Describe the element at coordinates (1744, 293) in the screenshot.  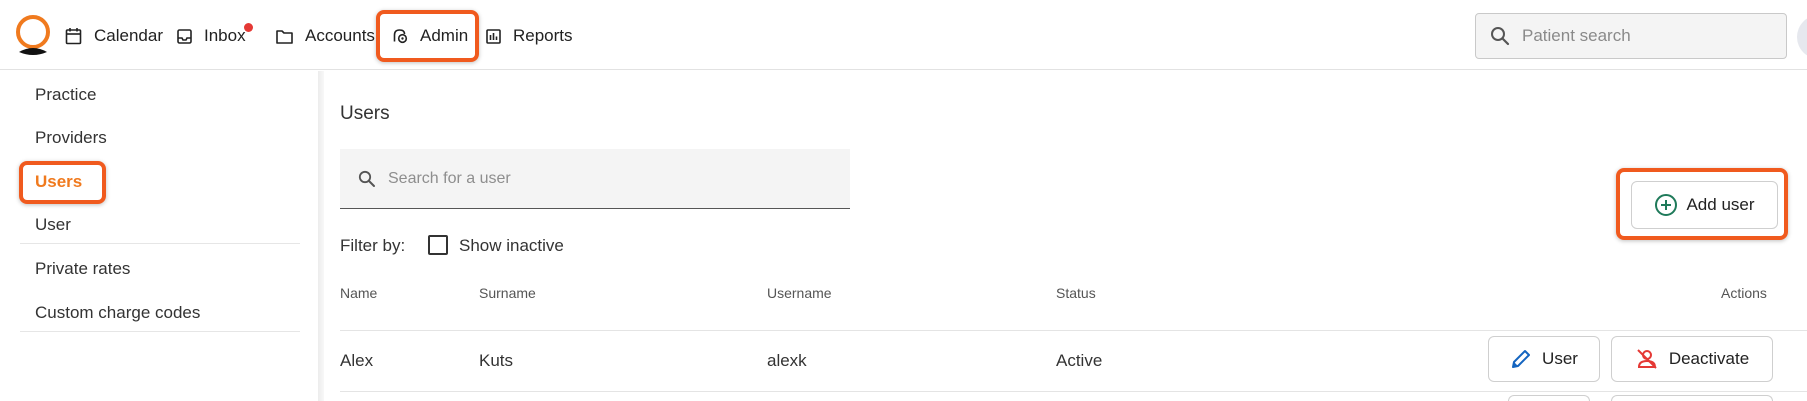
I see `column-header-actions: Actions` at that location.